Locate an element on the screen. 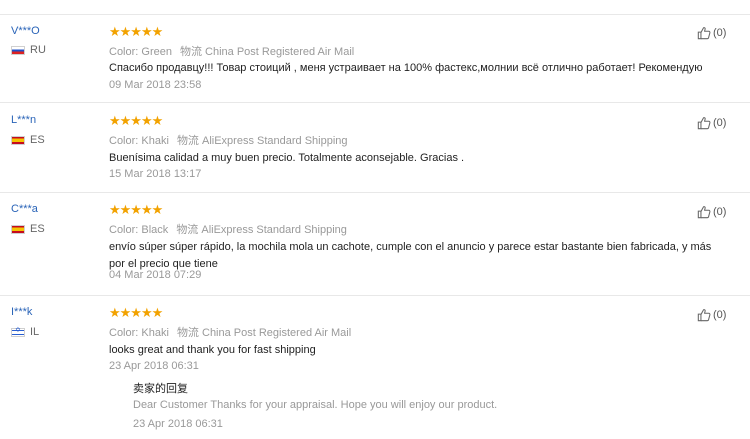 The width and height of the screenshot is (750, 439). country-code: RU is located at coordinates (38, 50).